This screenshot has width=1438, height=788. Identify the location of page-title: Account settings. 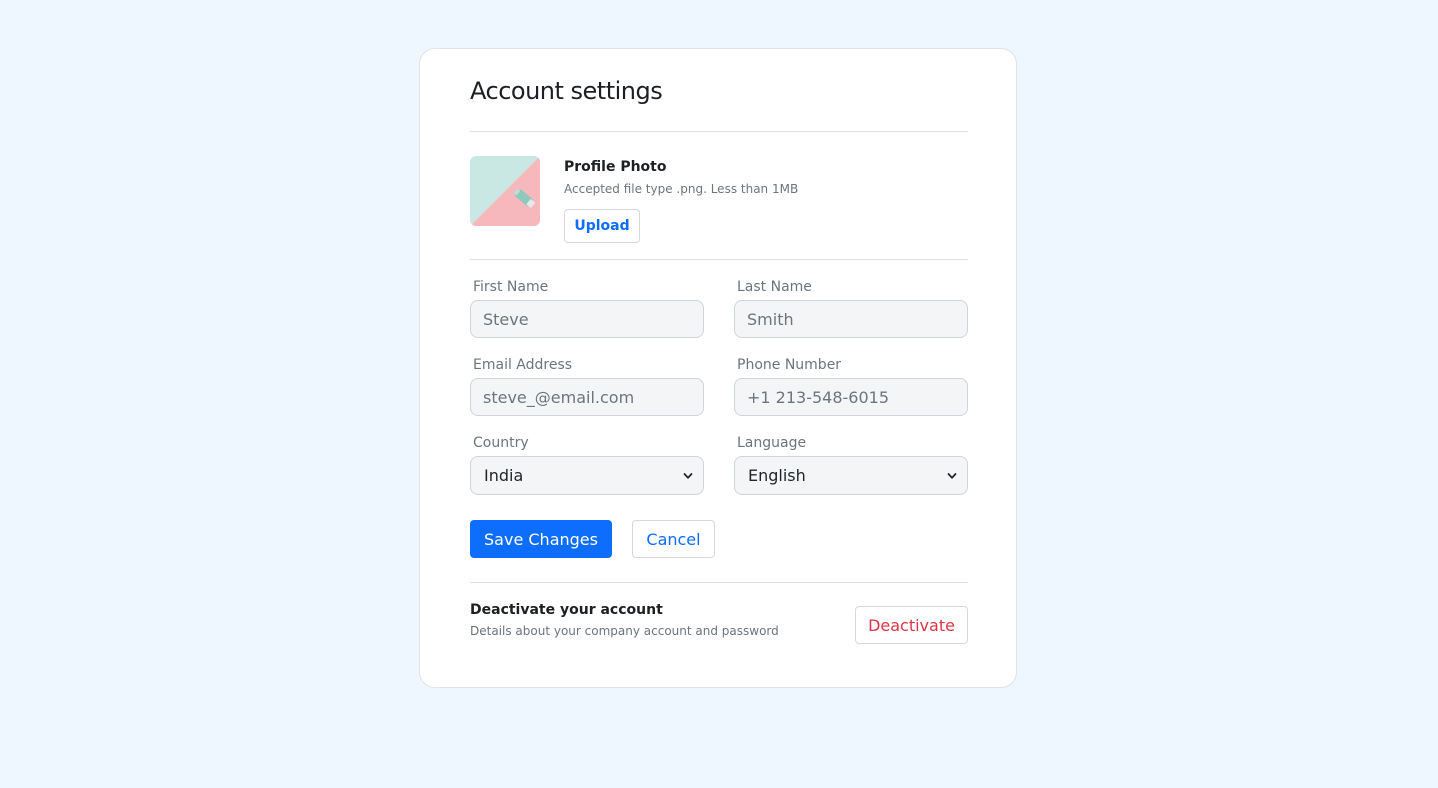
(566, 91).